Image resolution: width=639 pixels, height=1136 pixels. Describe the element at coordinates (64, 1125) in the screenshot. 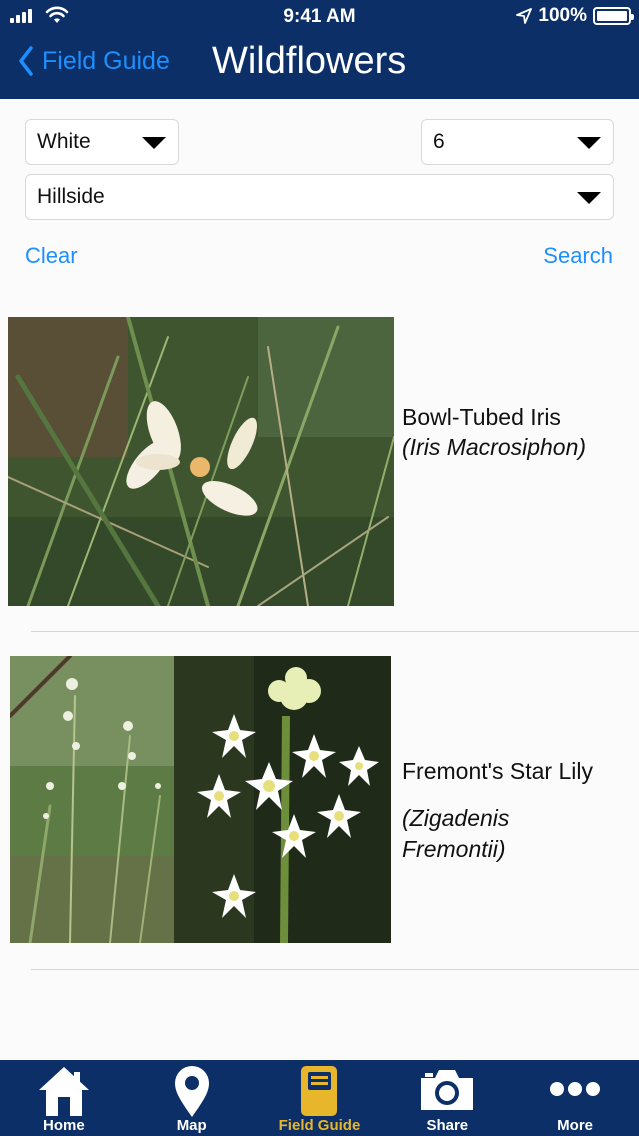

I see `tab-label: Home` at that location.